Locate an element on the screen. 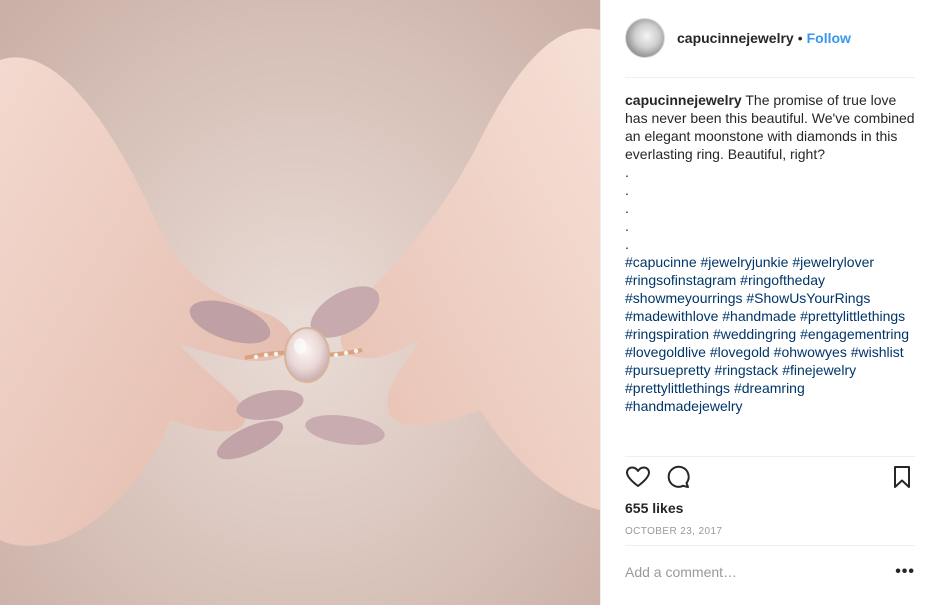 This screenshot has height=605, width=939. action-bar is located at coordinates (770, 479).